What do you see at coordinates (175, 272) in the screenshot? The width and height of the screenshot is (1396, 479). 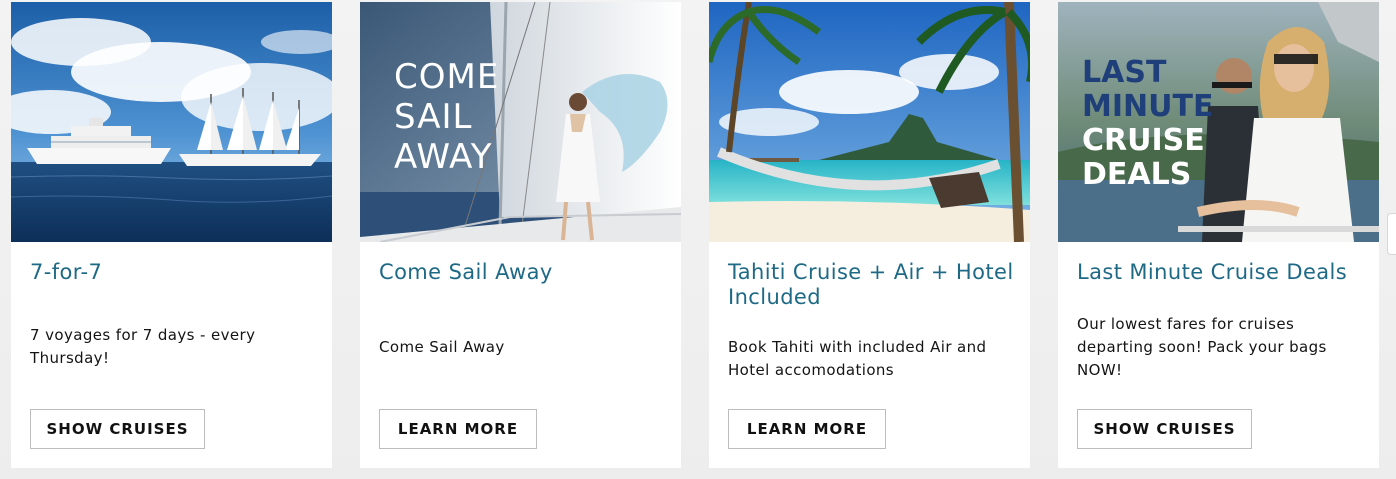 I see `card-title: 7-for-7` at bounding box center [175, 272].